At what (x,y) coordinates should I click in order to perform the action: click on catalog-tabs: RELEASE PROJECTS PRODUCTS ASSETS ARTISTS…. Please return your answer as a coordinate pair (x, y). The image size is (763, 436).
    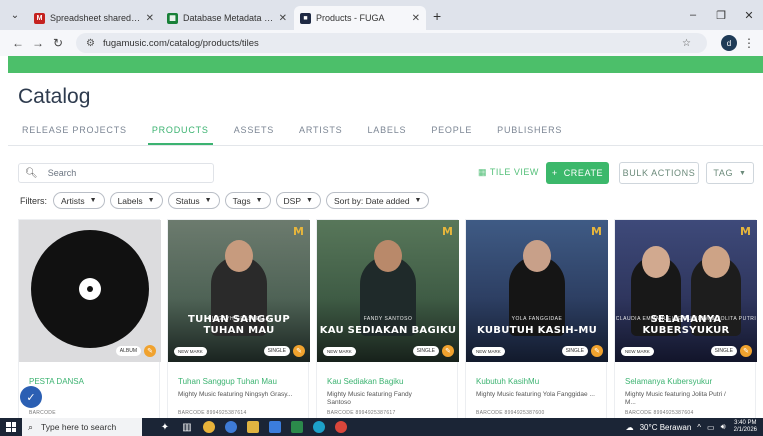
    Looking at the image, I should click on (300, 133).